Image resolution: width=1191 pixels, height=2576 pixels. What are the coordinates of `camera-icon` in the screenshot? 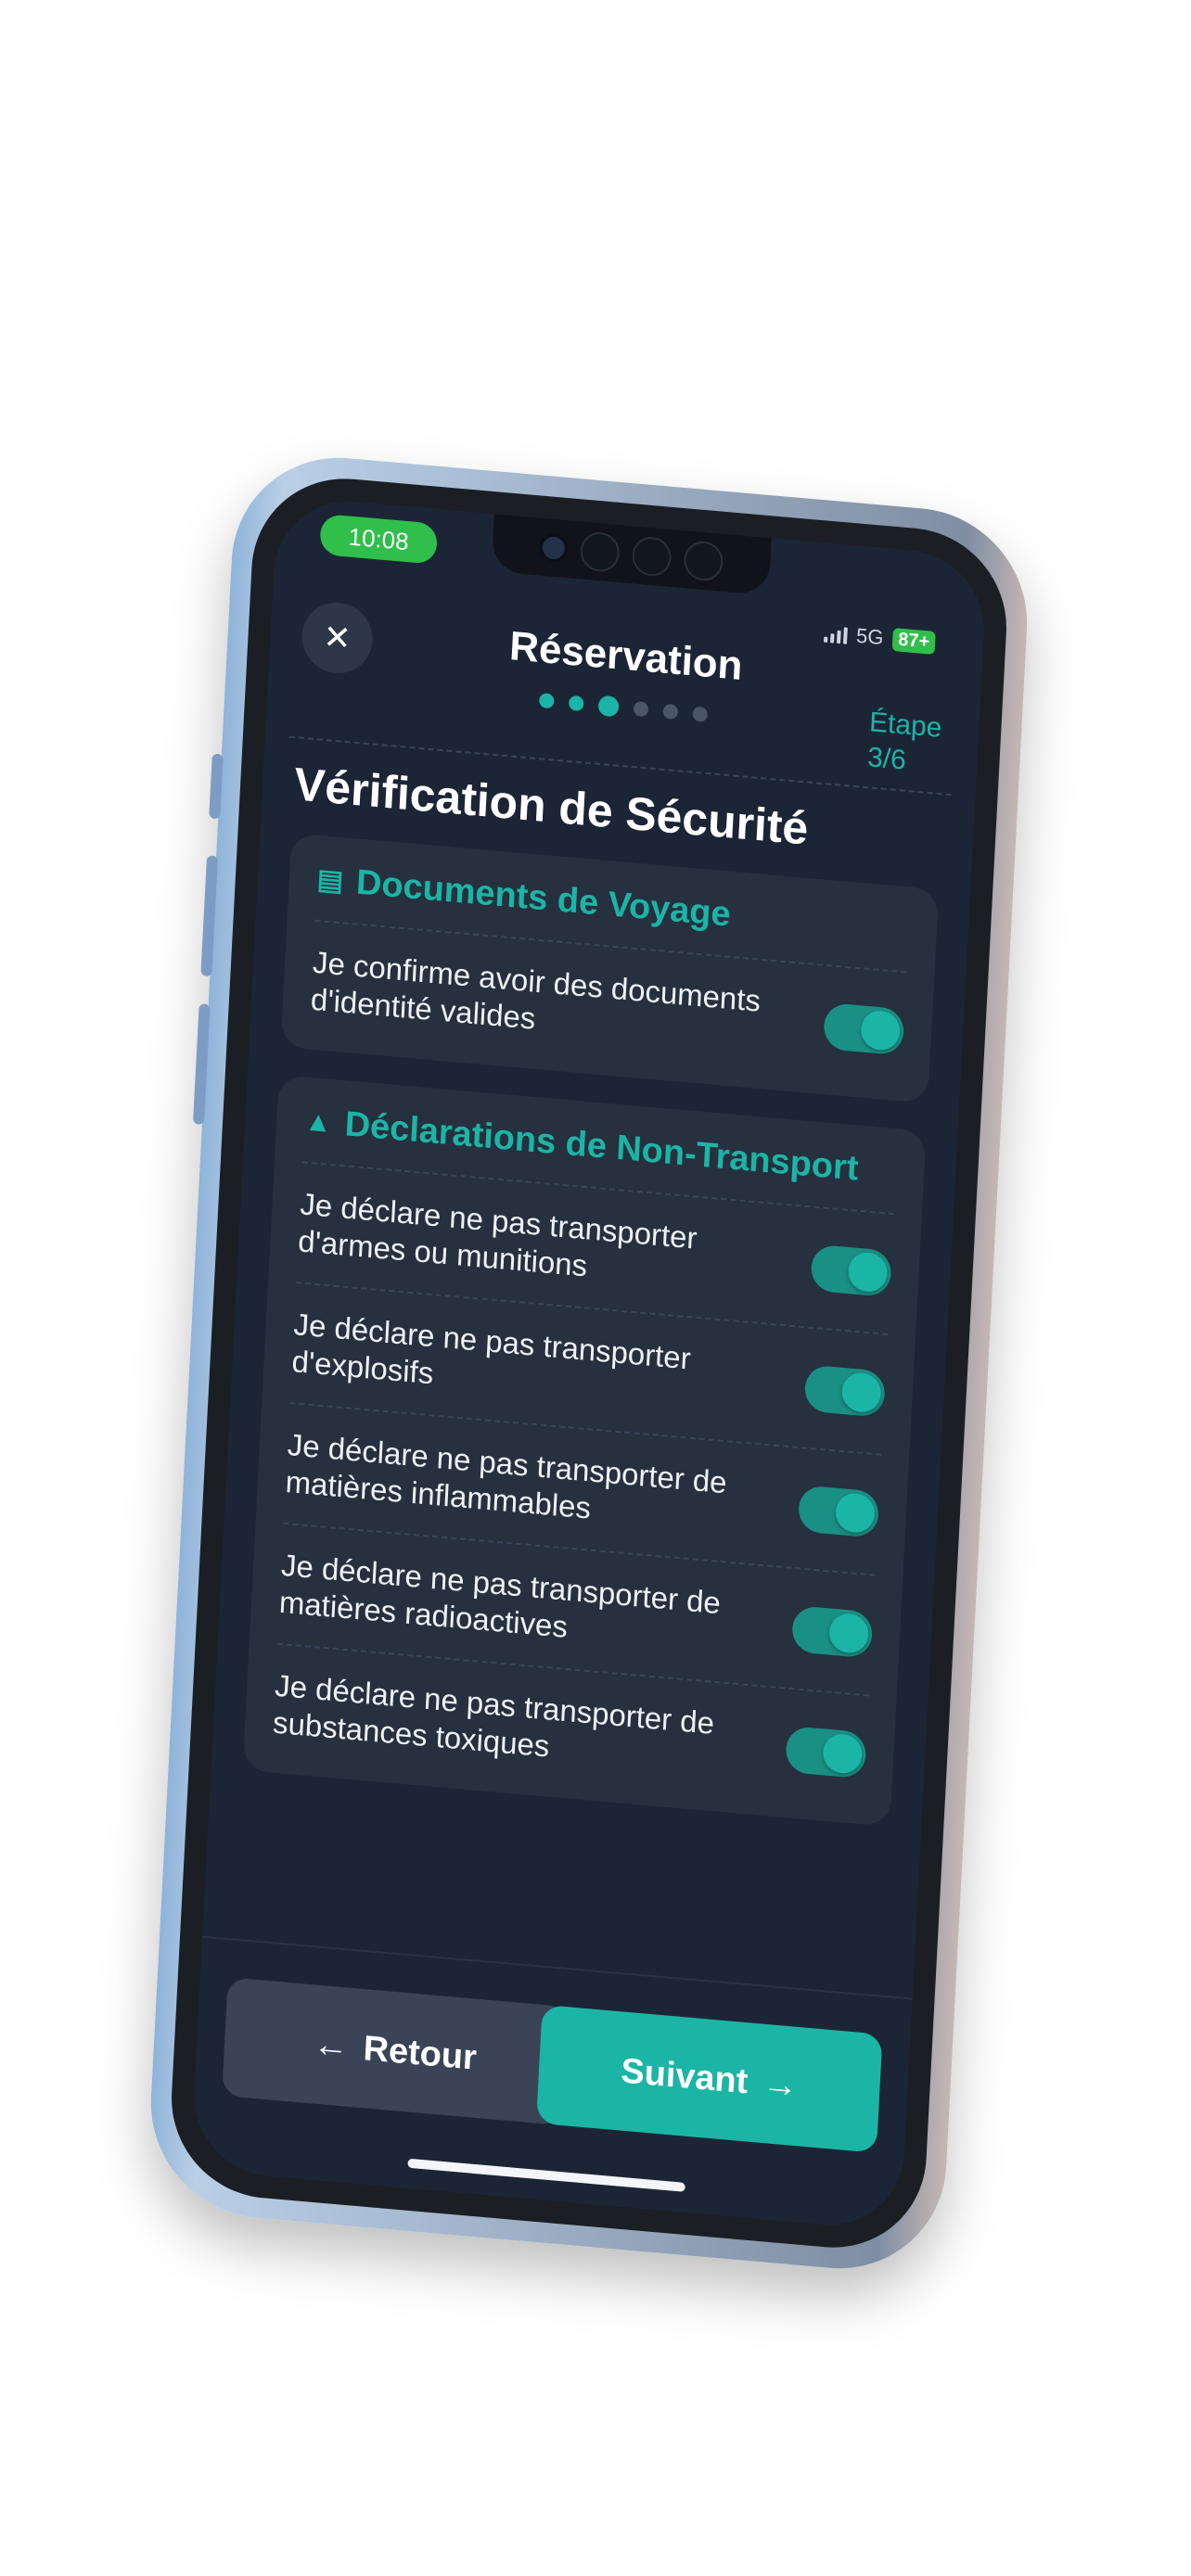 It's located at (554, 548).